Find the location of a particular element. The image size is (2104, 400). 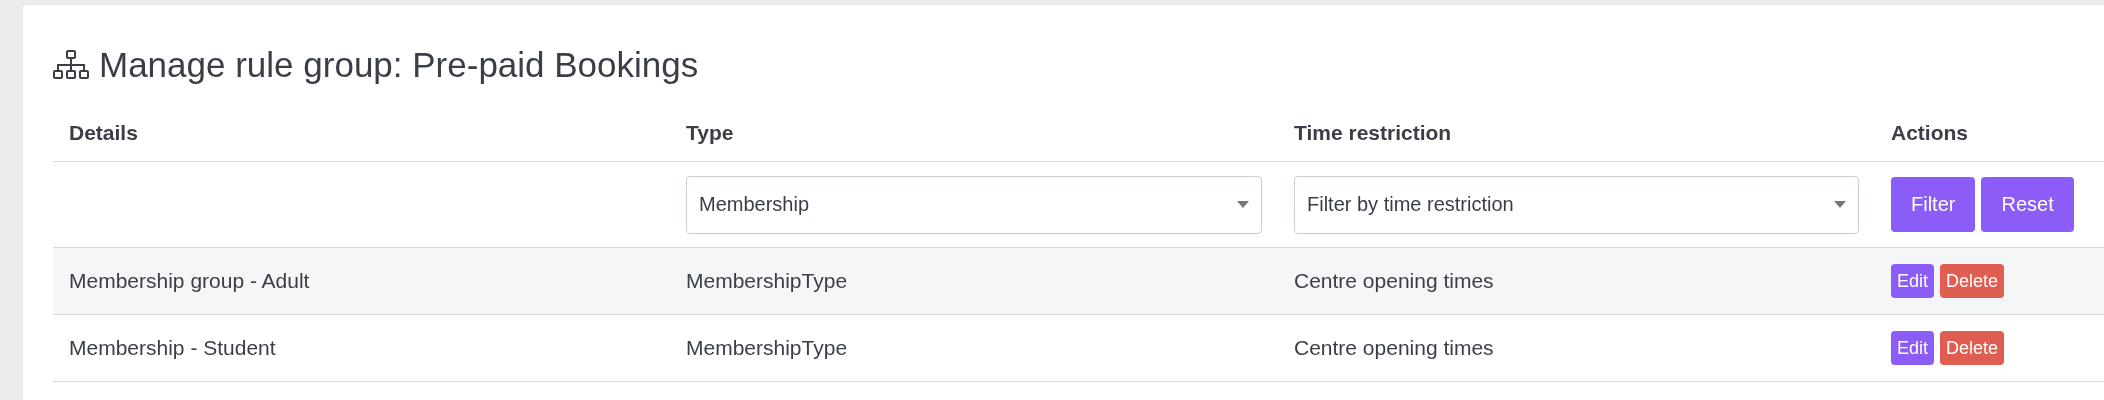

time-restriction-select: Filter by time restriction is located at coordinates (1576, 204).